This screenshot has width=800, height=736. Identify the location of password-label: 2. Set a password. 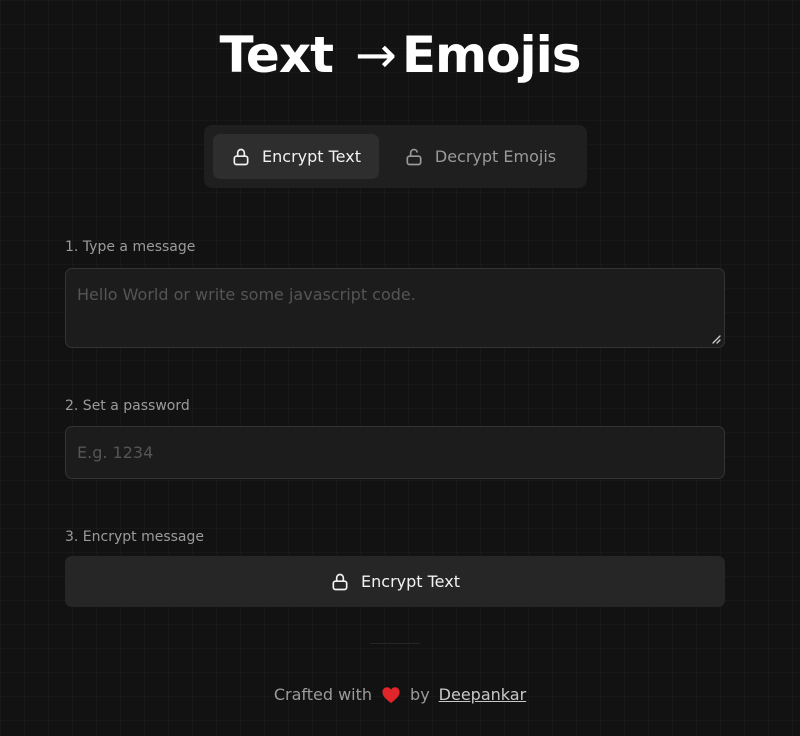
(127, 406).